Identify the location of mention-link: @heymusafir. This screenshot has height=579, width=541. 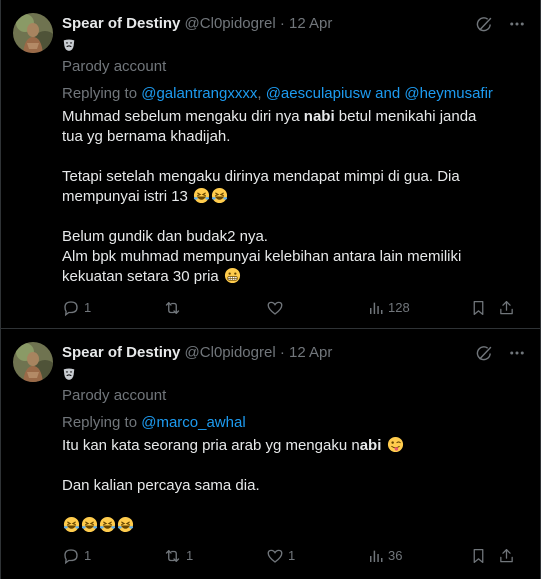
(448, 93).